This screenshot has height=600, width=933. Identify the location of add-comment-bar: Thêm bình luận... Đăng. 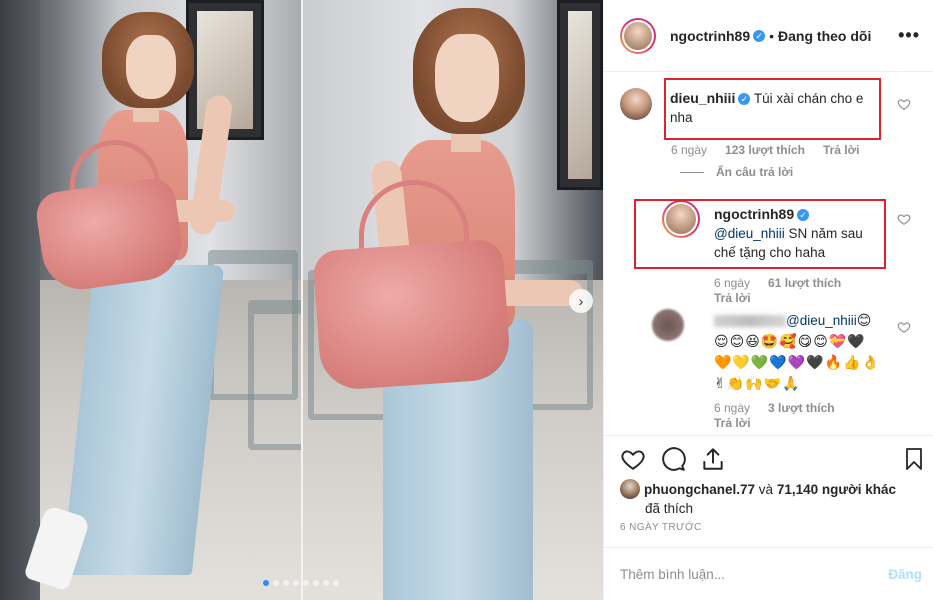
(768, 573).